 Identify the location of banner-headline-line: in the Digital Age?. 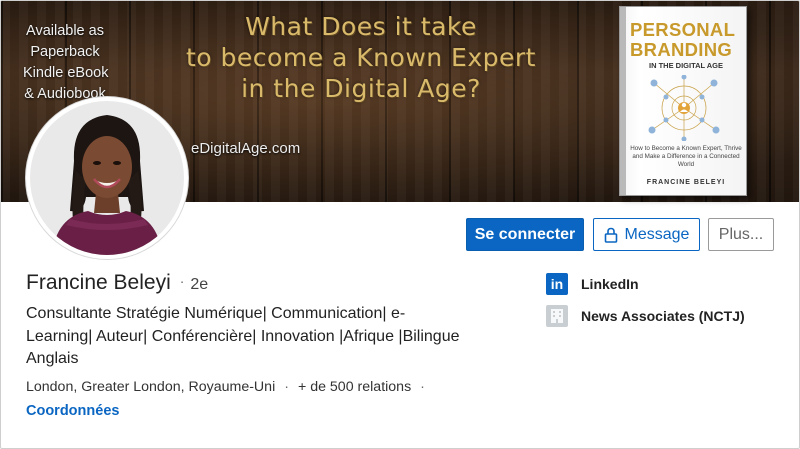
(361, 88).